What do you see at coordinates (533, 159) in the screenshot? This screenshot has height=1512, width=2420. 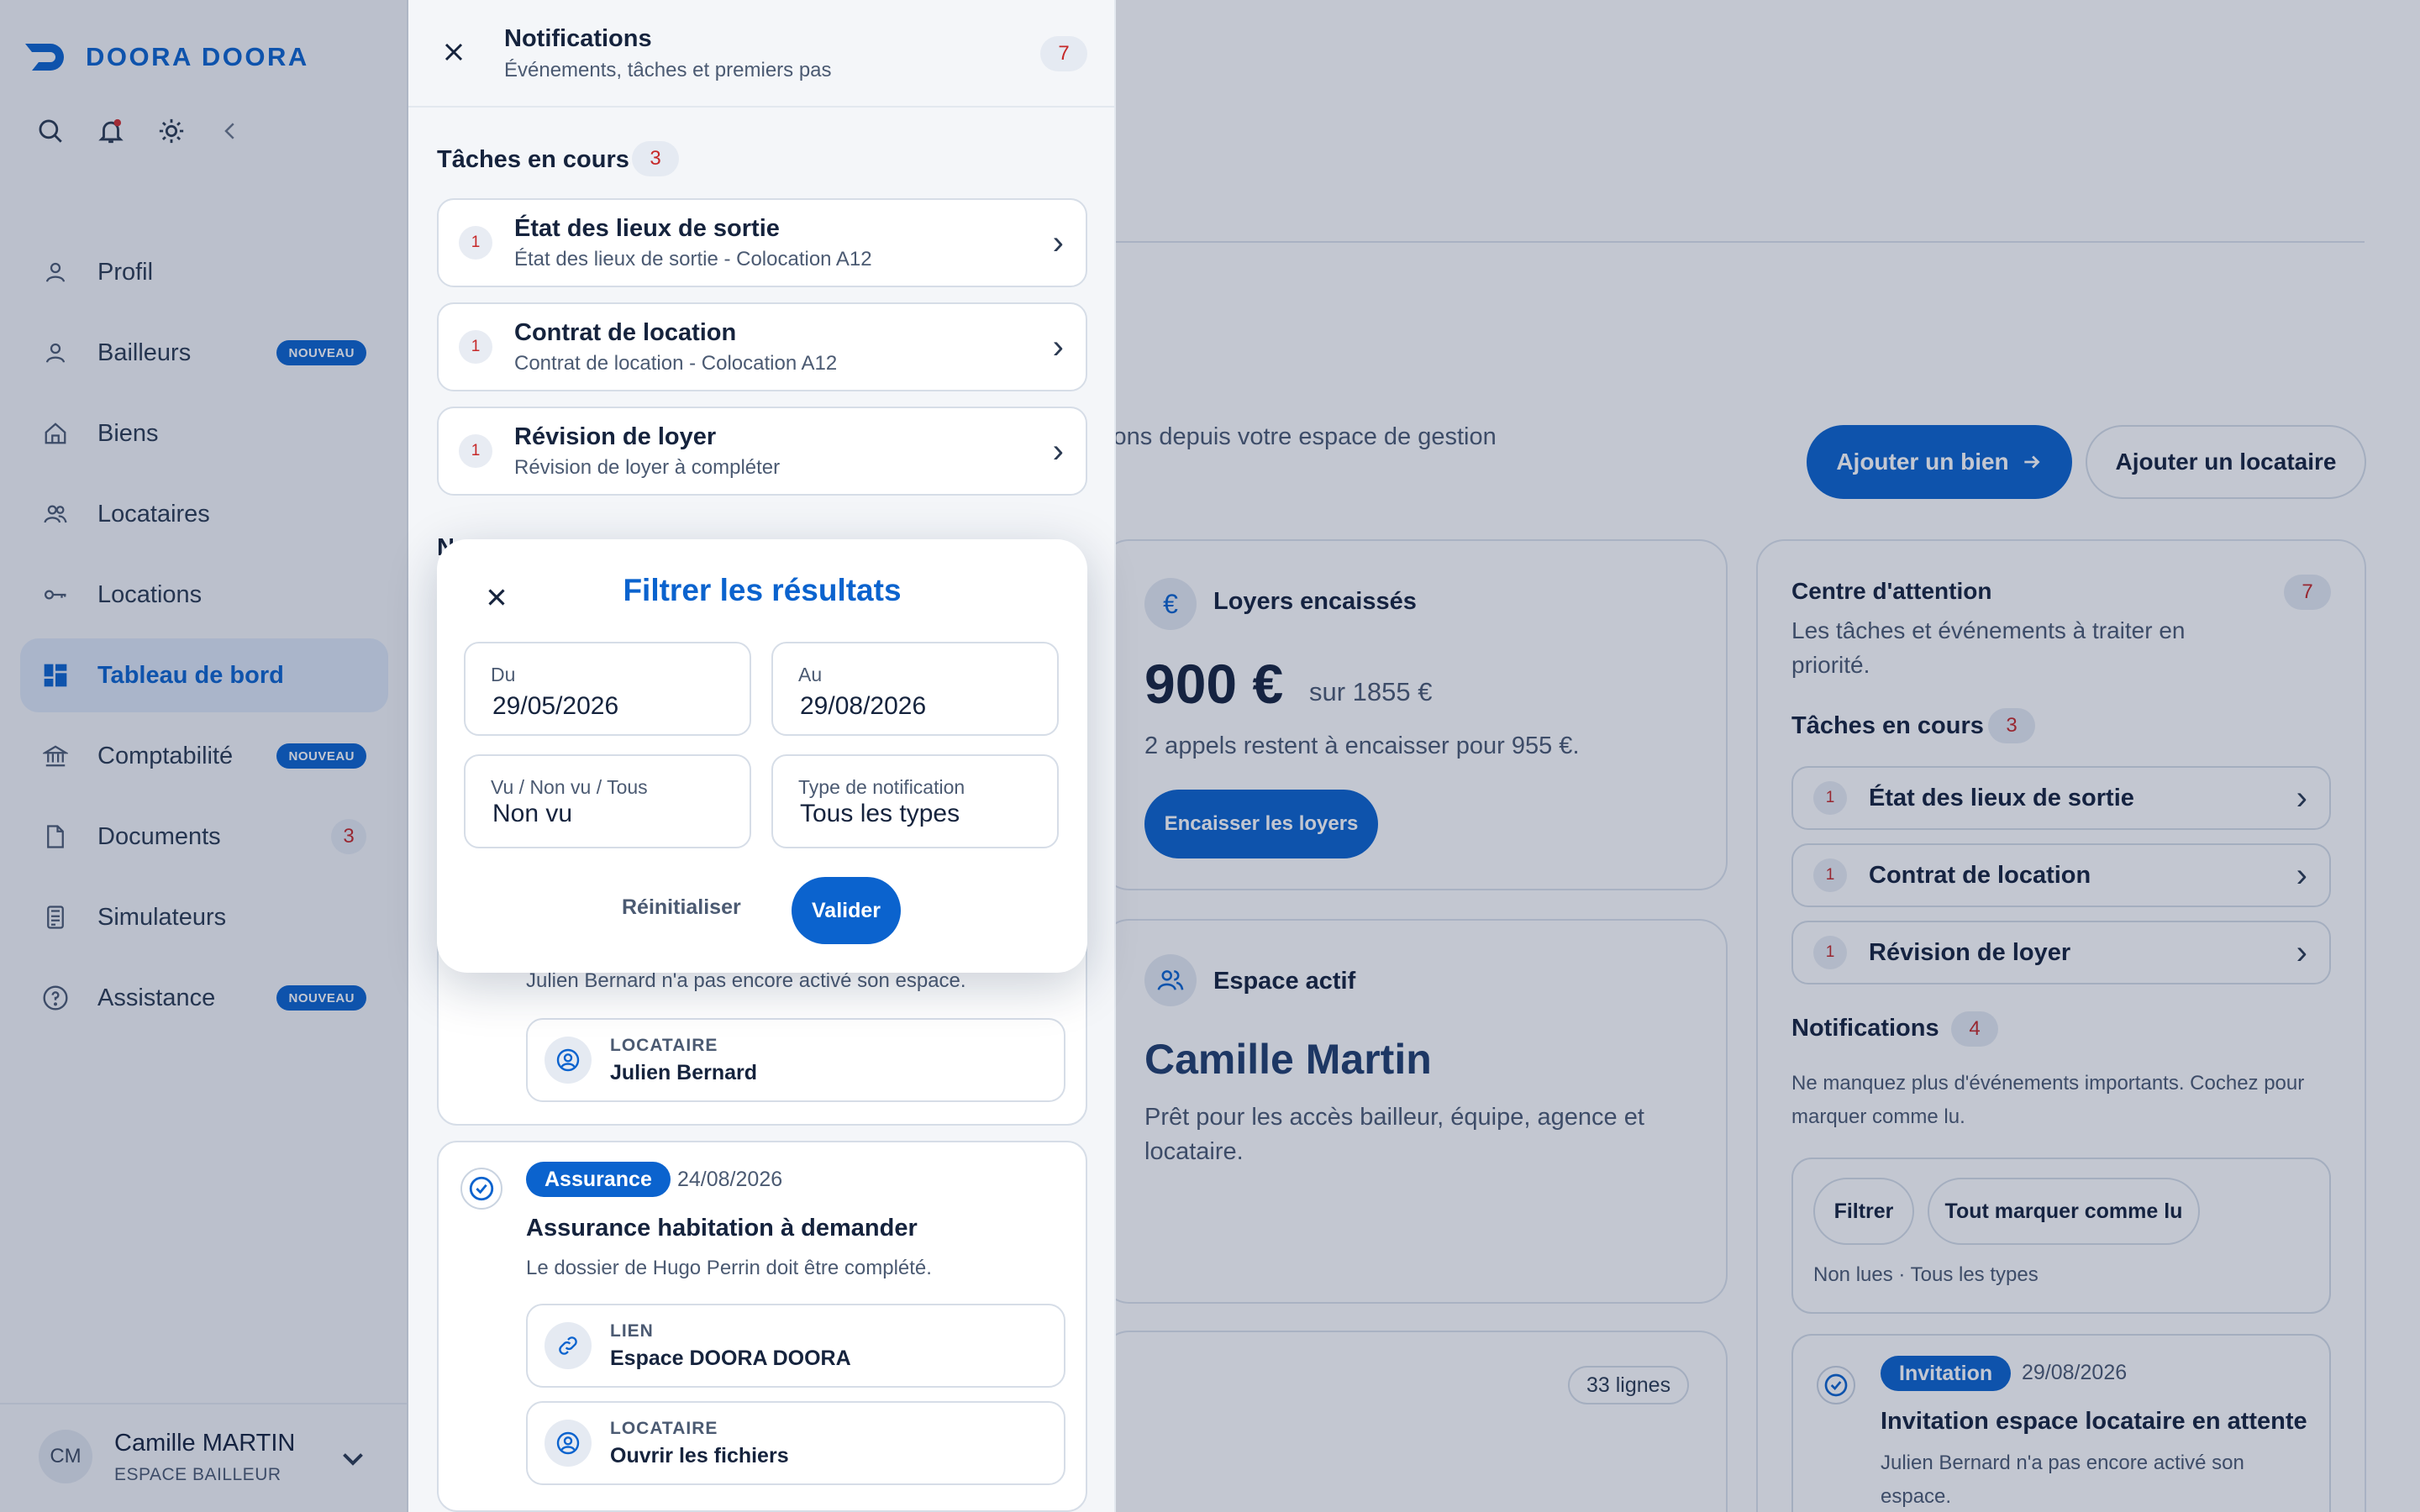 I see `panel-tasks-title: Tâches en cours` at bounding box center [533, 159].